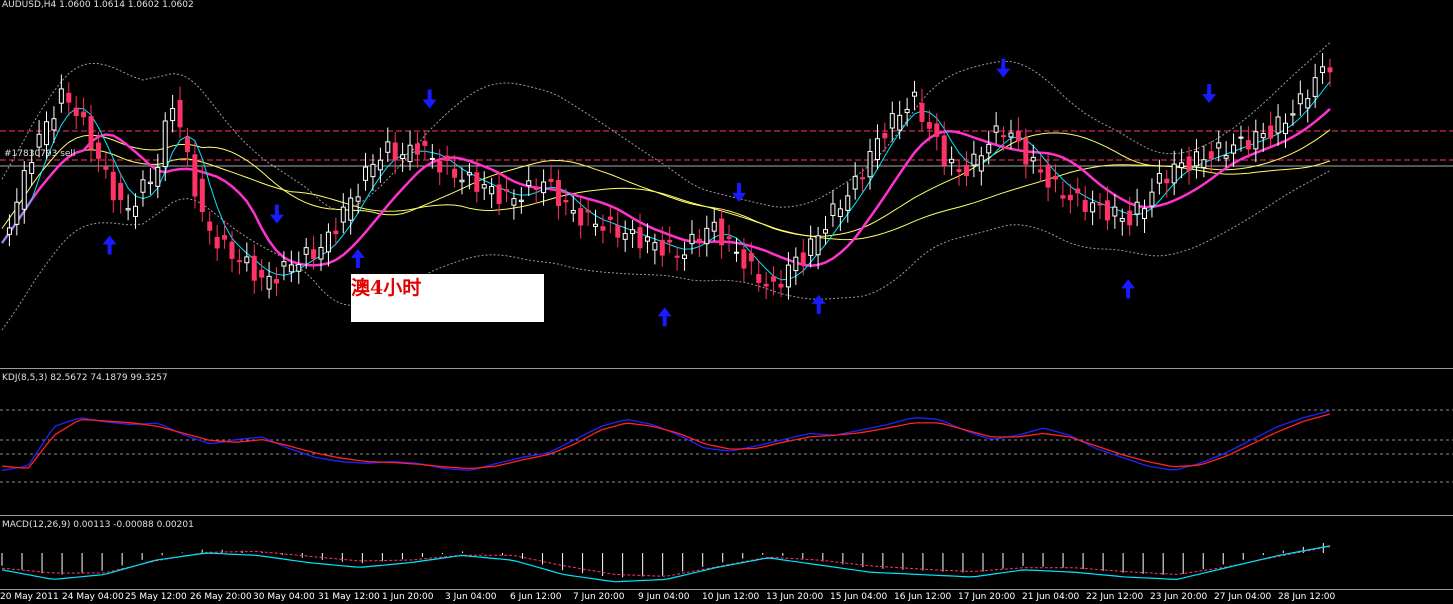 This screenshot has height=604, width=1453. Describe the element at coordinates (1209, 94) in the screenshot. I see `sell-arrow-icon` at that location.